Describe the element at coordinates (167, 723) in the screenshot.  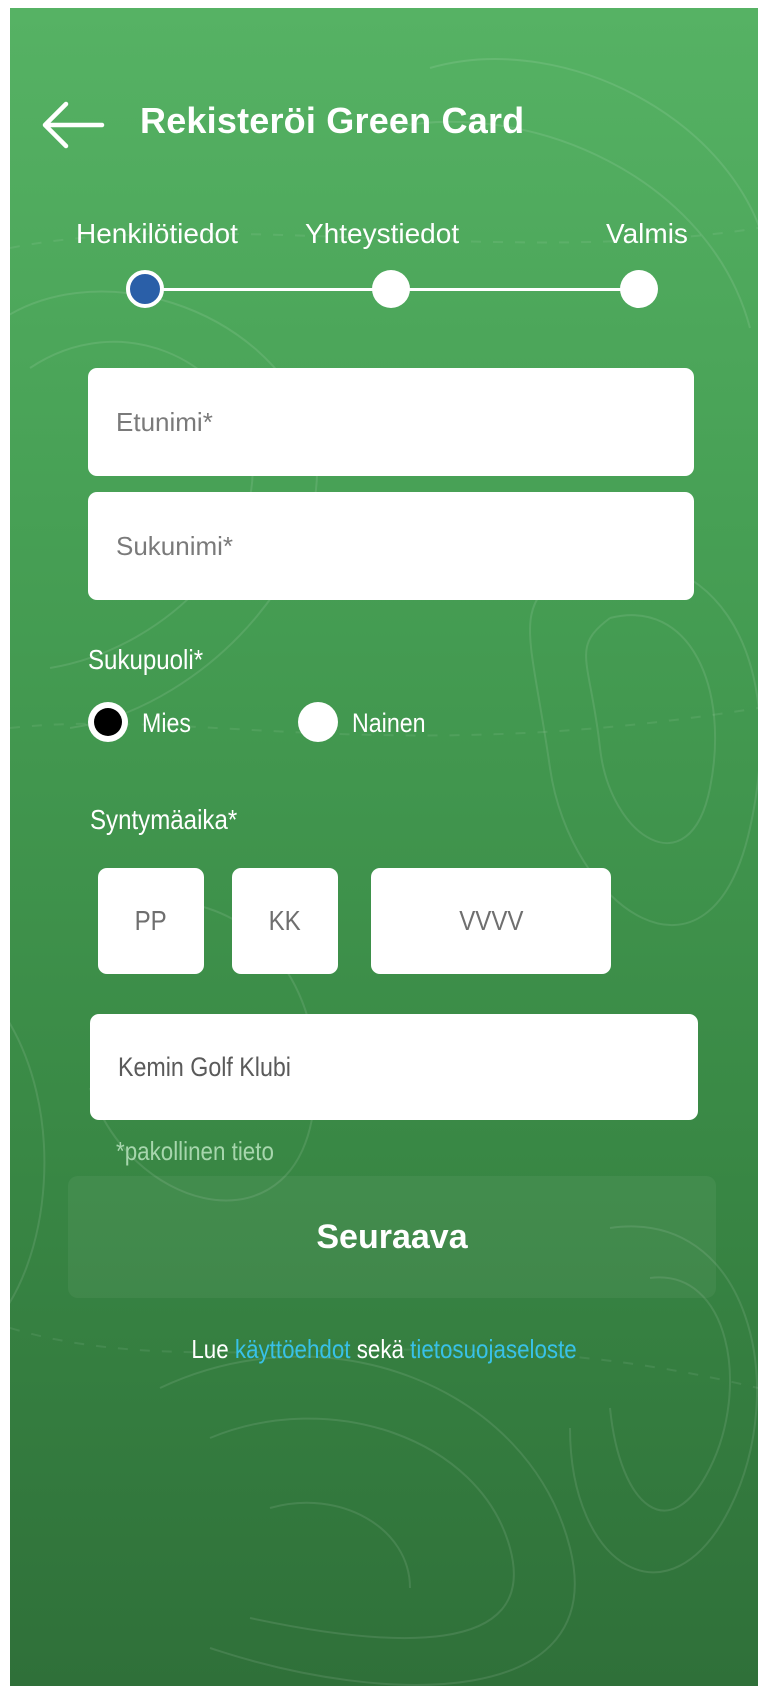
I see `gender-label-male: Mies` at that location.